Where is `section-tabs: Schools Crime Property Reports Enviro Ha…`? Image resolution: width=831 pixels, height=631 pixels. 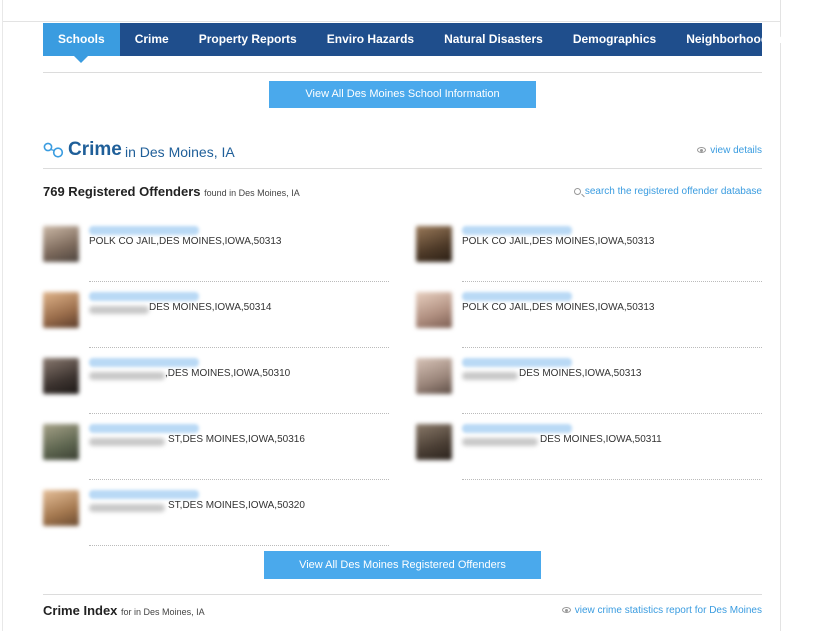 section-tabs: Schools Crime Property Reports Enviro Ha… is located at coordinates (418, 43).